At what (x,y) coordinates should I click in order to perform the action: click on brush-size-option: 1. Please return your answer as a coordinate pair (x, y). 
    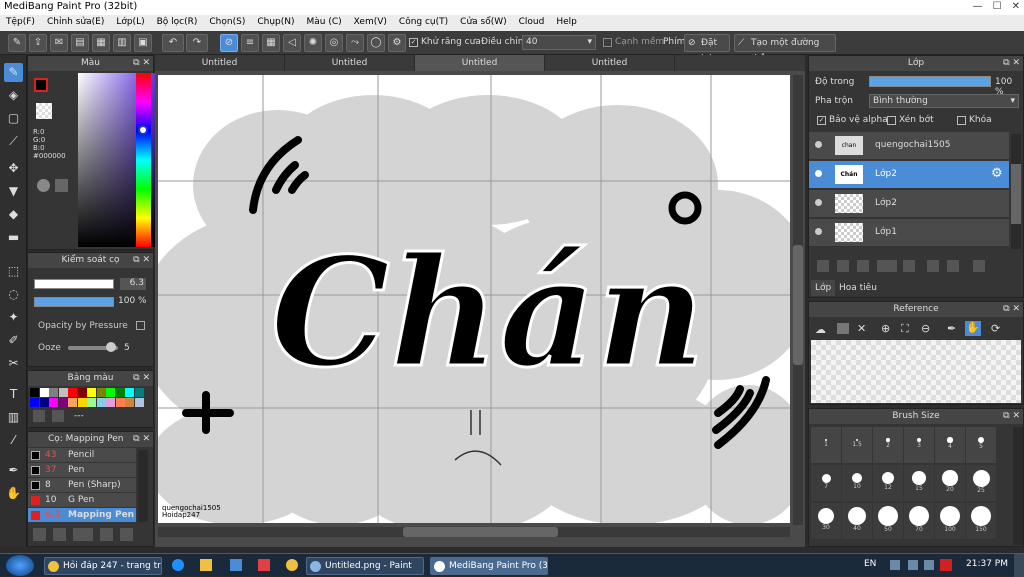
    Looking at the image, I should click on (826, 445).